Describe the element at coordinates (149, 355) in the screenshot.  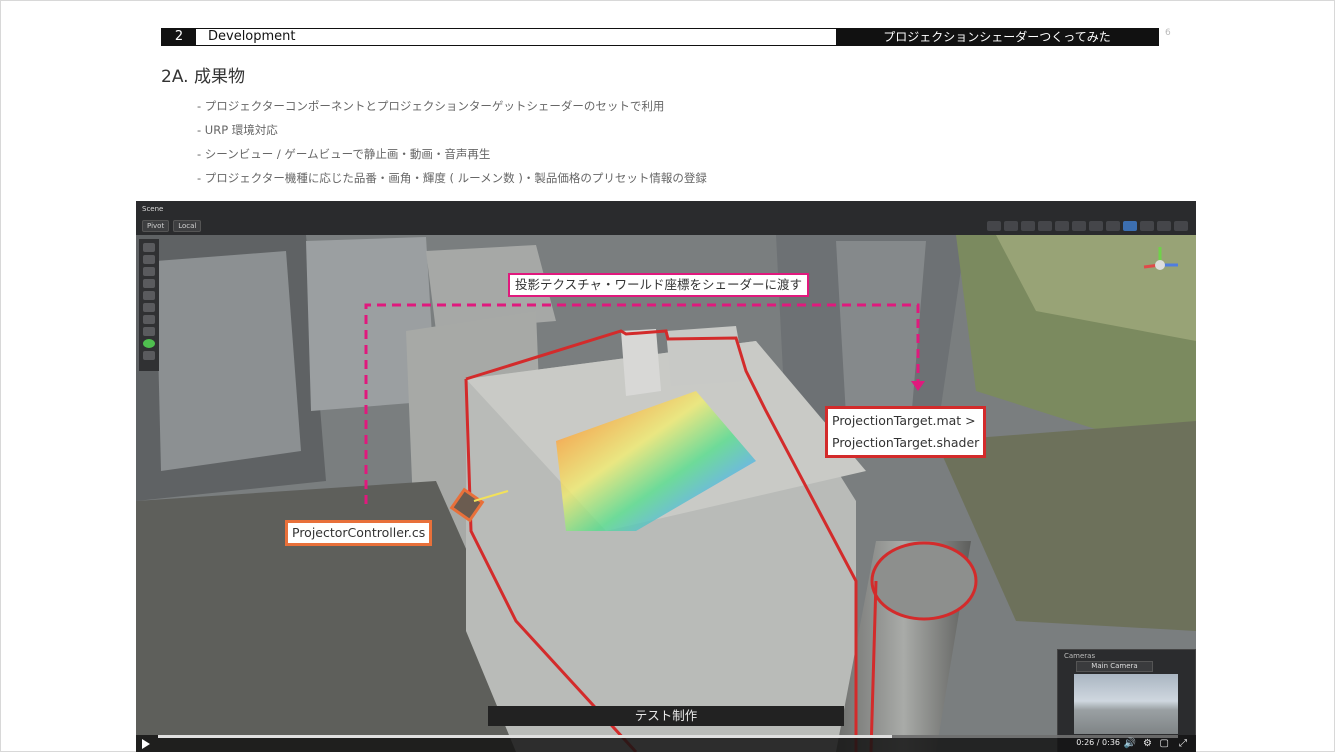
I see `more-tools-icon` at that location.